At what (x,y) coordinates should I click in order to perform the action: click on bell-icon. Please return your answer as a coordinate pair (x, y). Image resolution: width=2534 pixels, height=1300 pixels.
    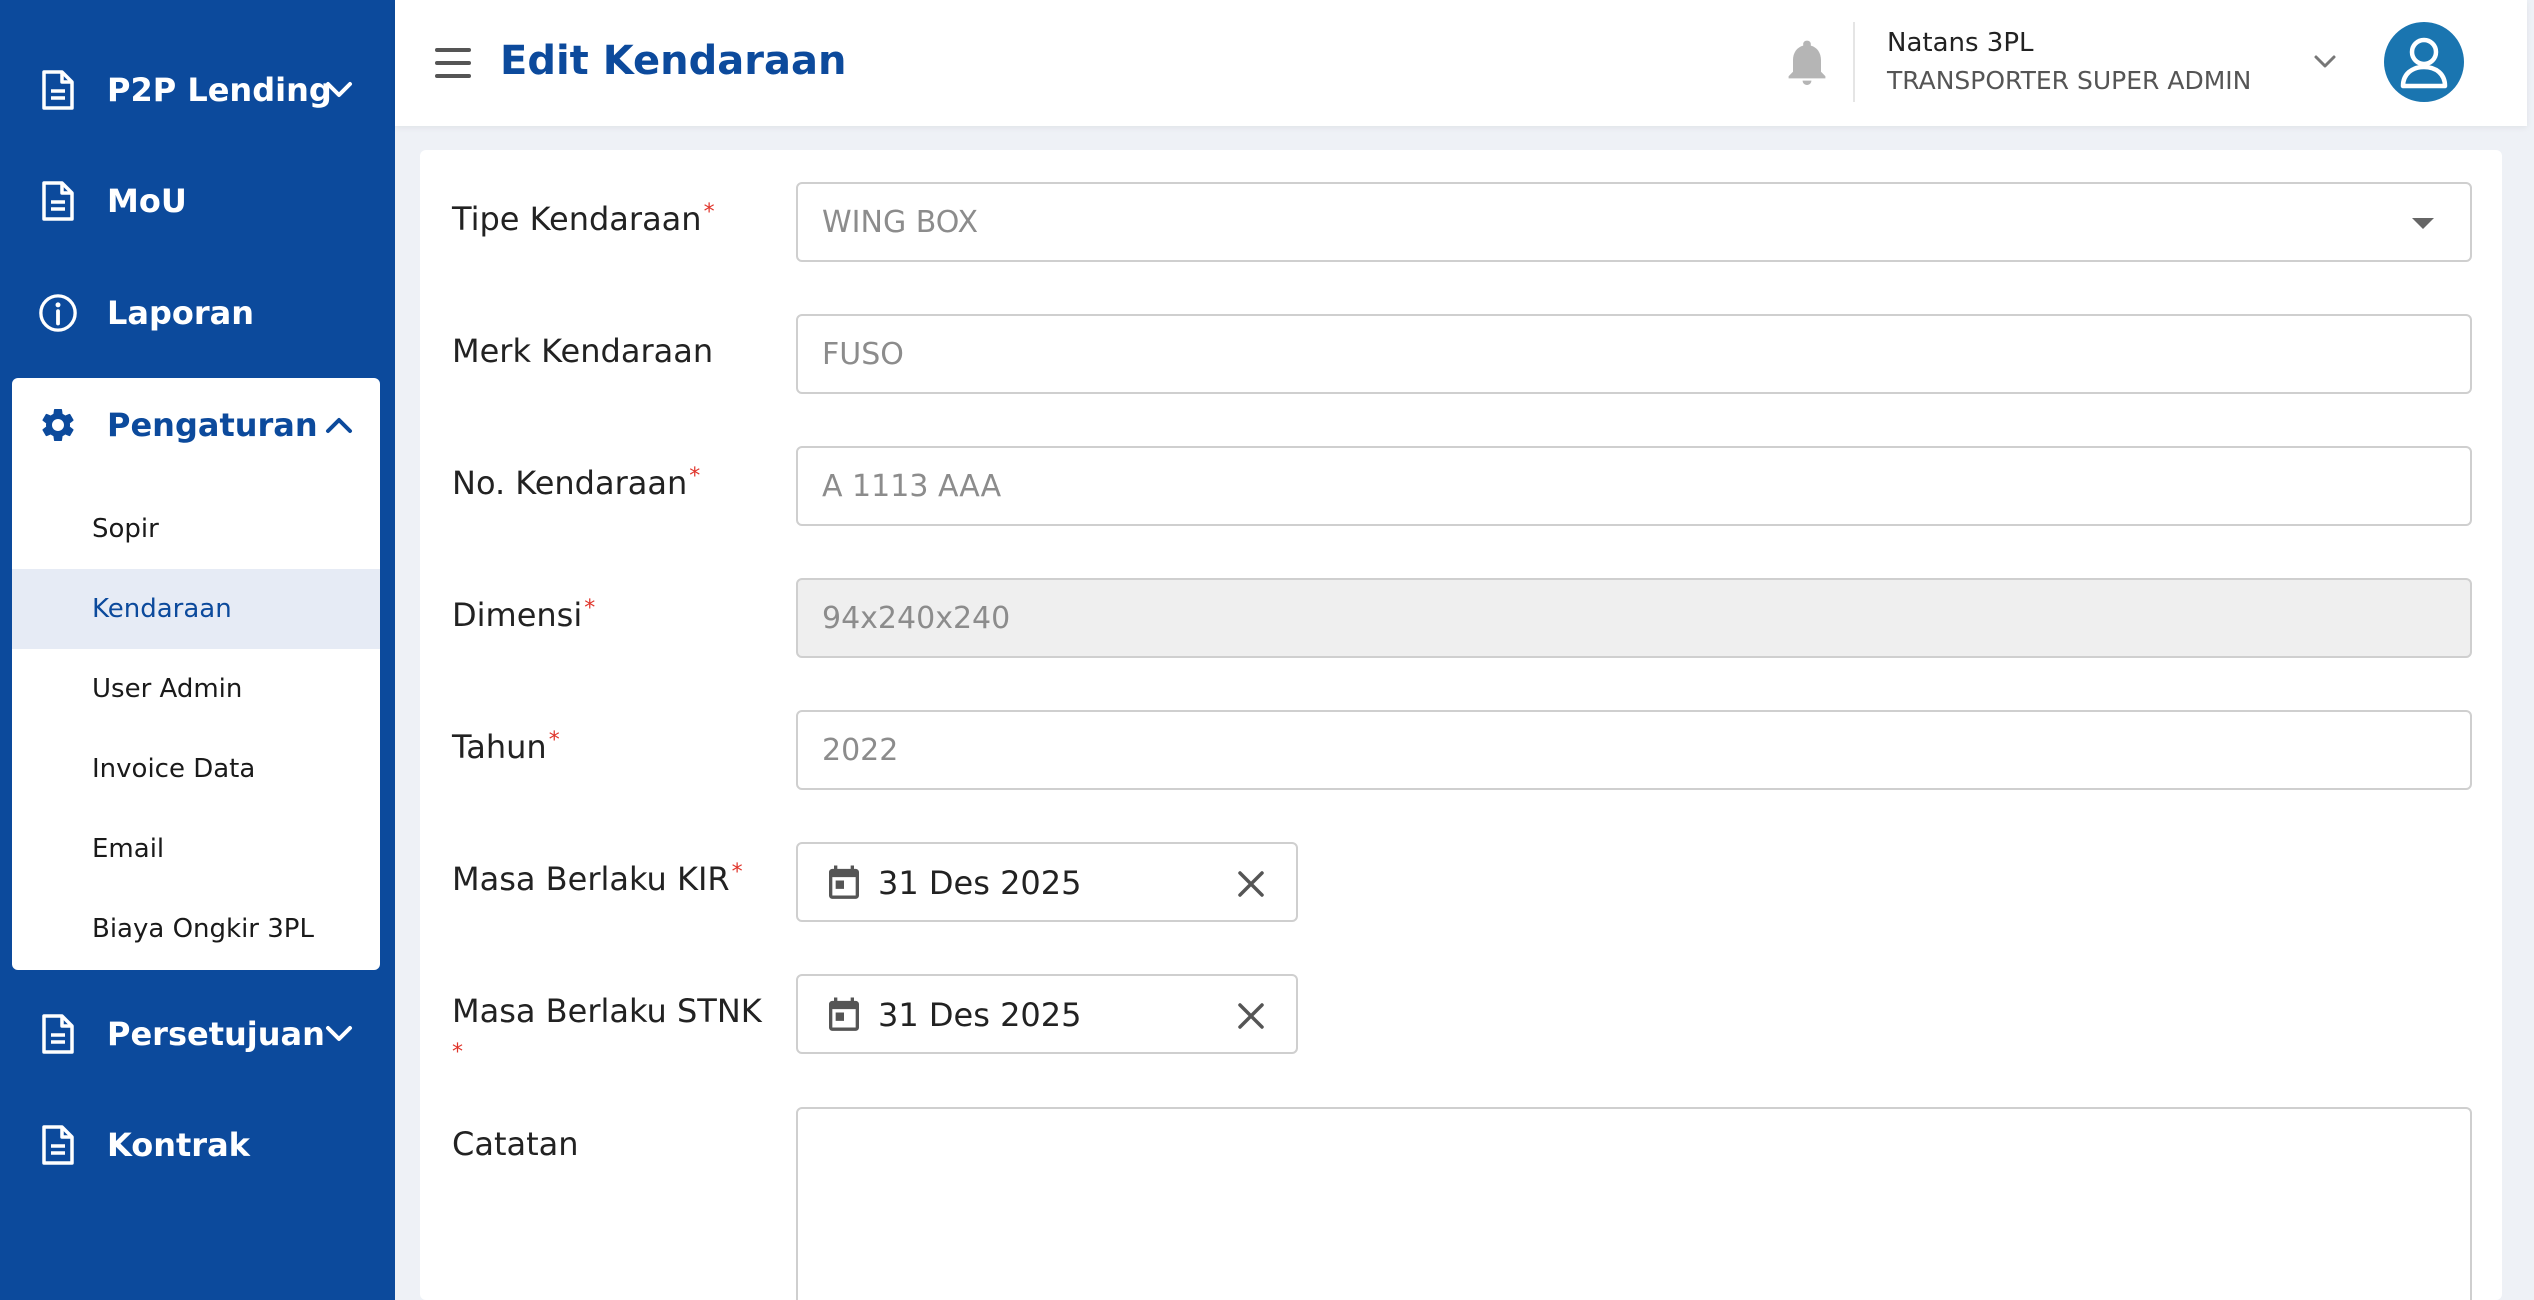
    Looking at the image, I should click on (1807, 63).